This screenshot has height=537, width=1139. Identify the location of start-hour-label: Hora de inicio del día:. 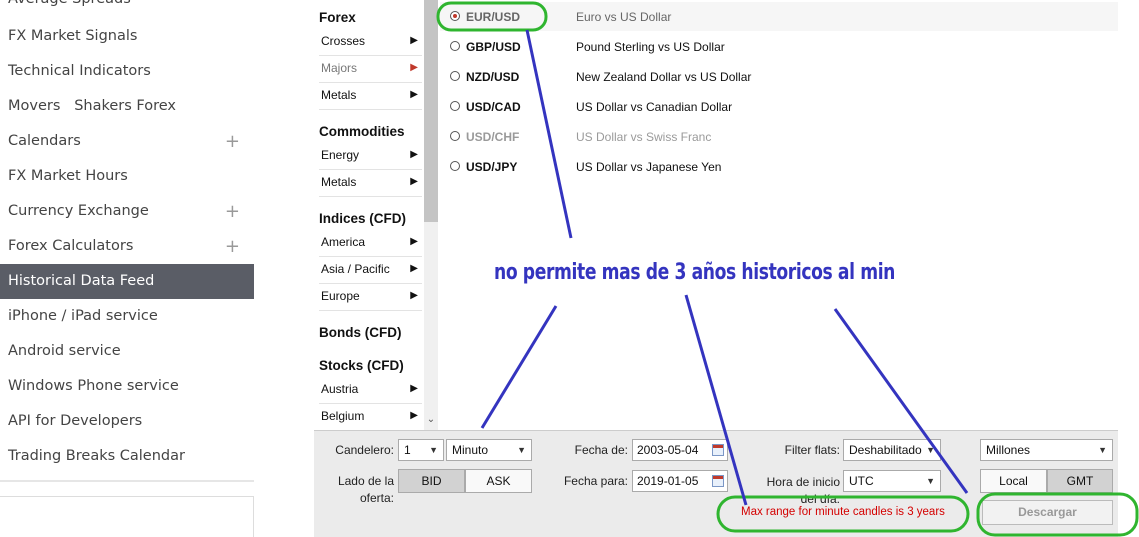
(803, 490).